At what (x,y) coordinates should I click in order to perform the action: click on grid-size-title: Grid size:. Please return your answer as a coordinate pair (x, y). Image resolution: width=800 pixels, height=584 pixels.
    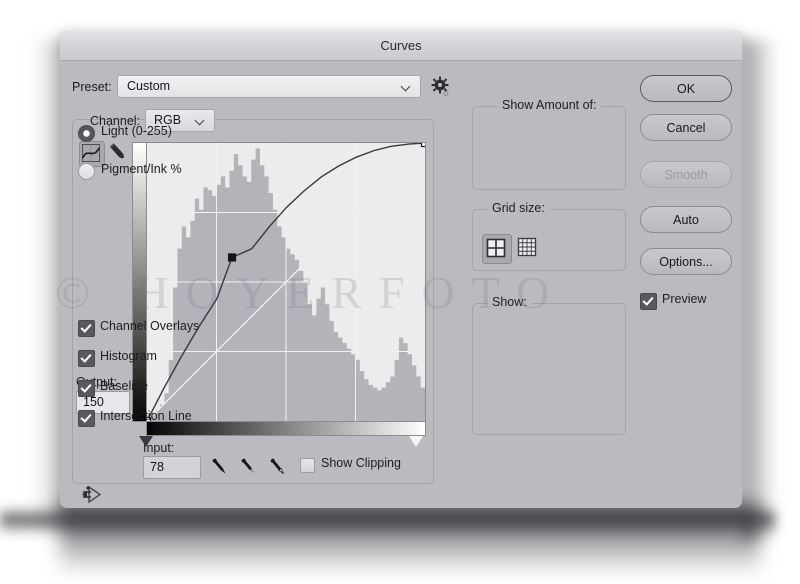
    Looking at the image, I should click on (518, 208).